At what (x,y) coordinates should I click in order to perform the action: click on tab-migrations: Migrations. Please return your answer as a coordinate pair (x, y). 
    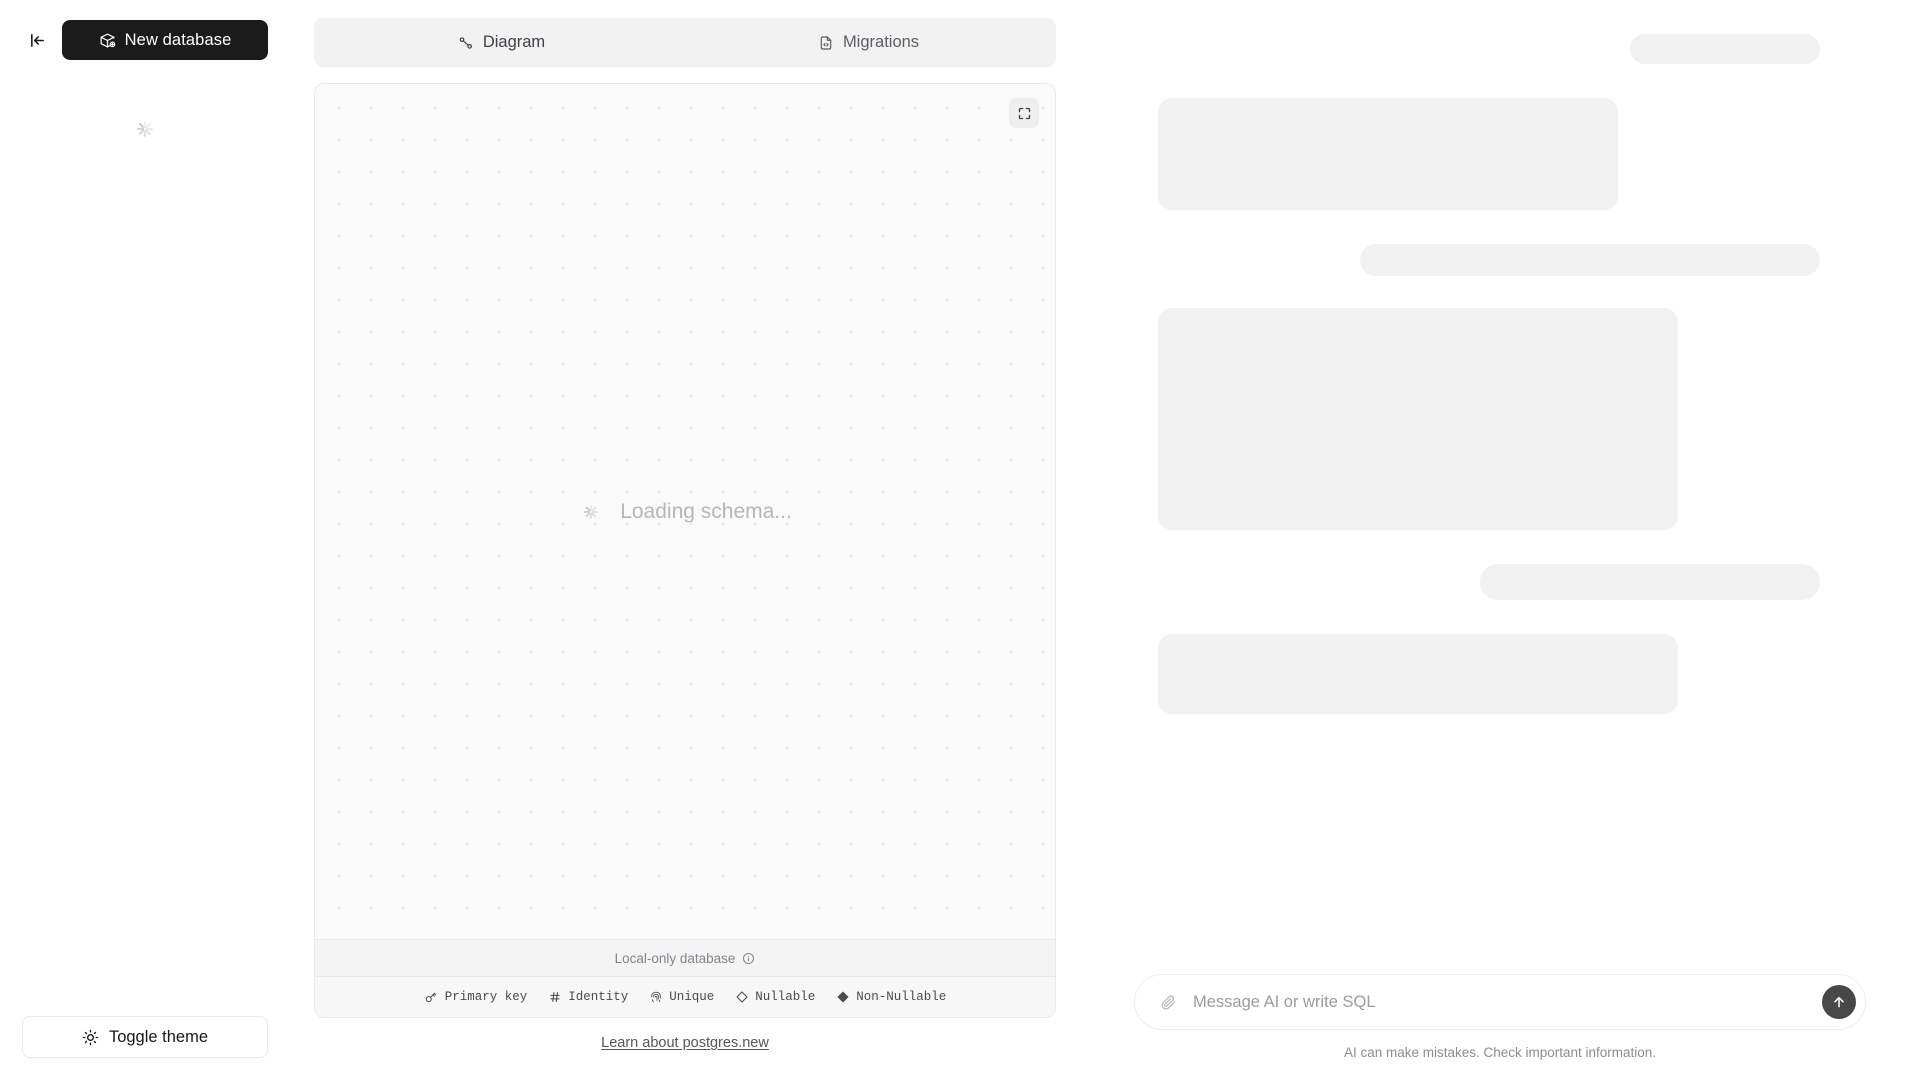
    Looking at the image, I should click on (868, 42).